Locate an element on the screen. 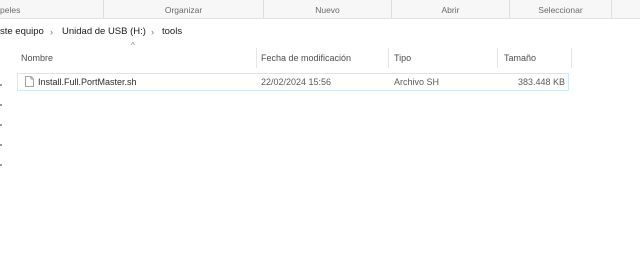 Image resolution: width=640 pixels, height=273 pixels. navigation-pane-edge is located at coordinates (1, 160).